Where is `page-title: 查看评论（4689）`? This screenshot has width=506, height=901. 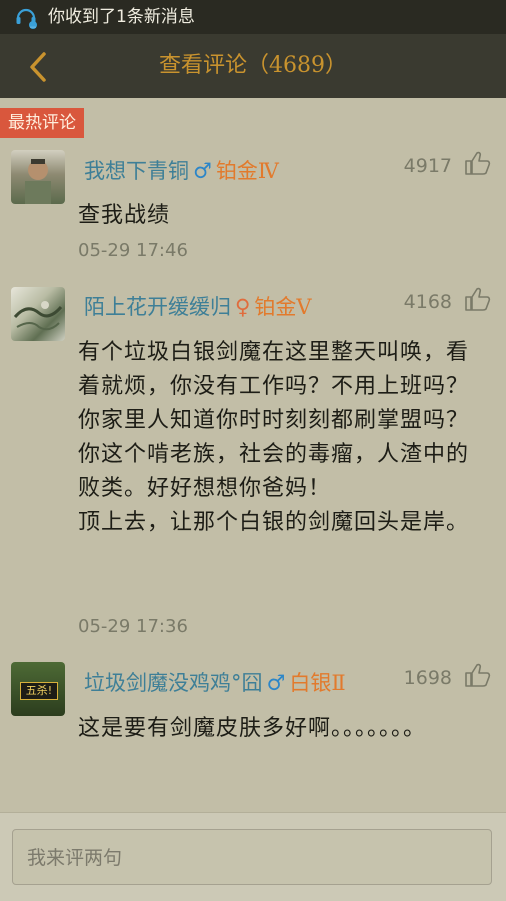
page-title: 查看评论（4689） is located at coordinates (253, 65).